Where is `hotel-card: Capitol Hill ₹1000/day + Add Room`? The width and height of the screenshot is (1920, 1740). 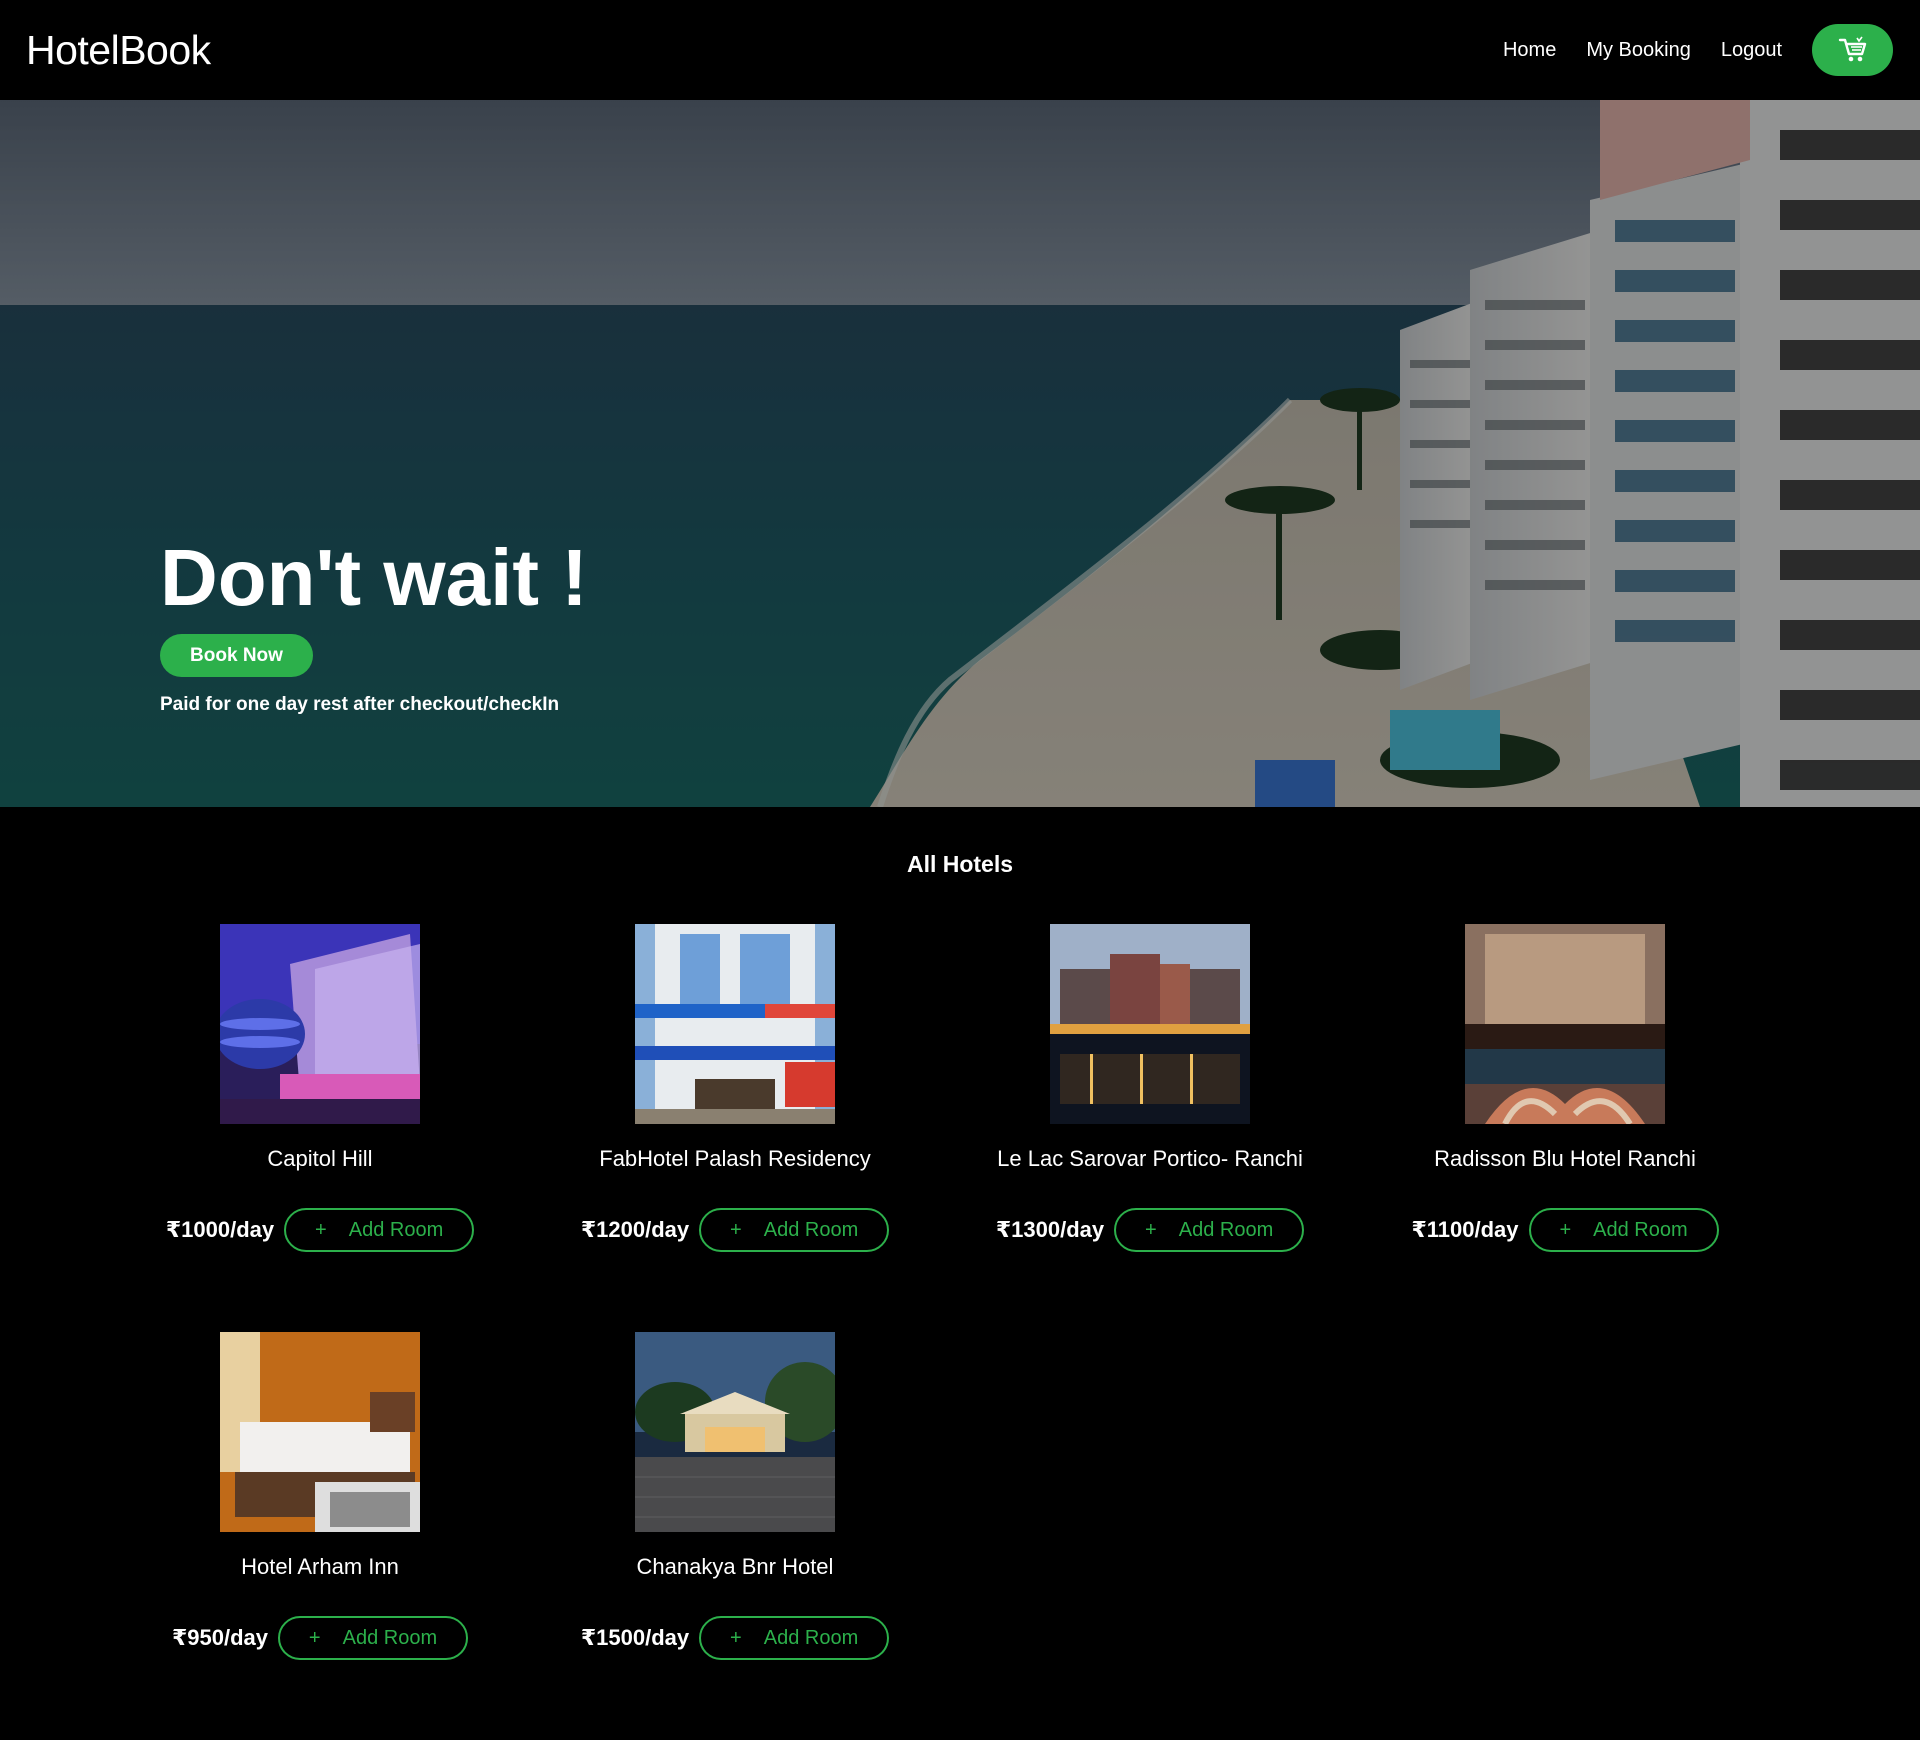
hotel-card: Capitol Hill ₹1000/day + Add Room is located at coordinates (327, 1124).